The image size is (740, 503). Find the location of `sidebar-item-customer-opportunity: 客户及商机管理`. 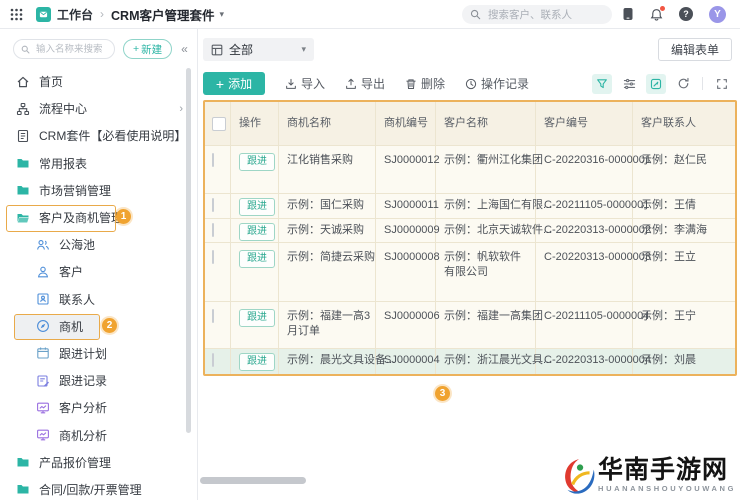

sidebar-item-customer-opportunity: 客户及商机管理 is located at coordinates (98, 217).